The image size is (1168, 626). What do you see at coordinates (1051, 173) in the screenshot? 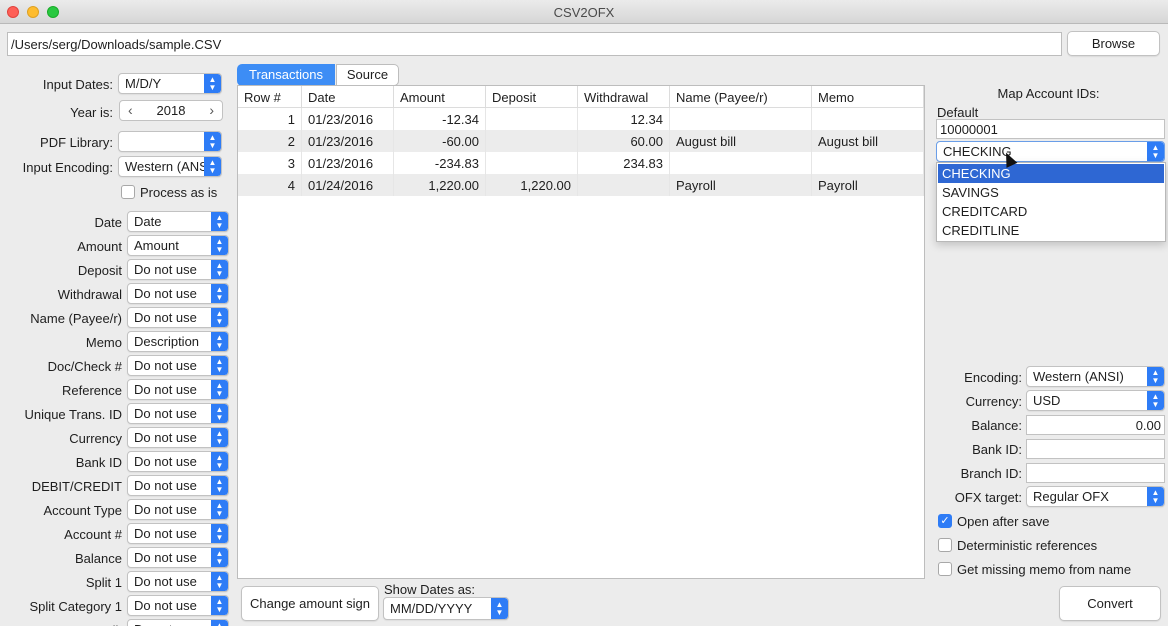
I see `dropdown-option-checking: CHECKING` at bounding box center [1051, 173].